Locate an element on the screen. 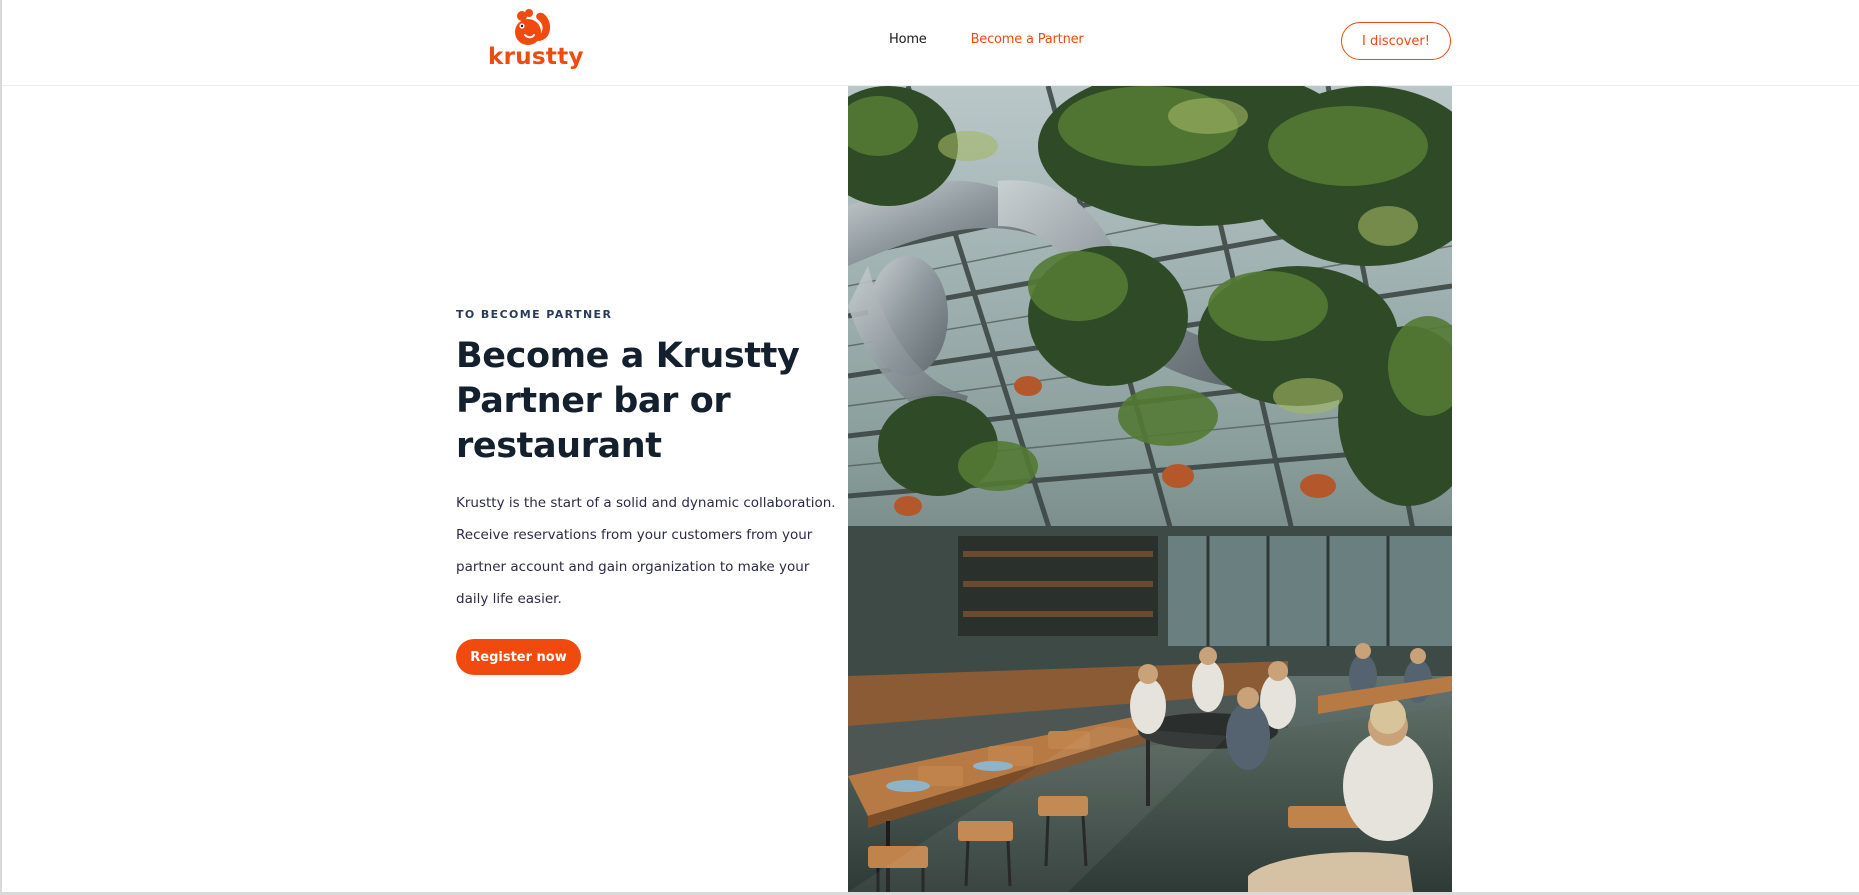 This screenshot has height=895, width=1859. register-button: Register now is located at coordinates (518, 657).